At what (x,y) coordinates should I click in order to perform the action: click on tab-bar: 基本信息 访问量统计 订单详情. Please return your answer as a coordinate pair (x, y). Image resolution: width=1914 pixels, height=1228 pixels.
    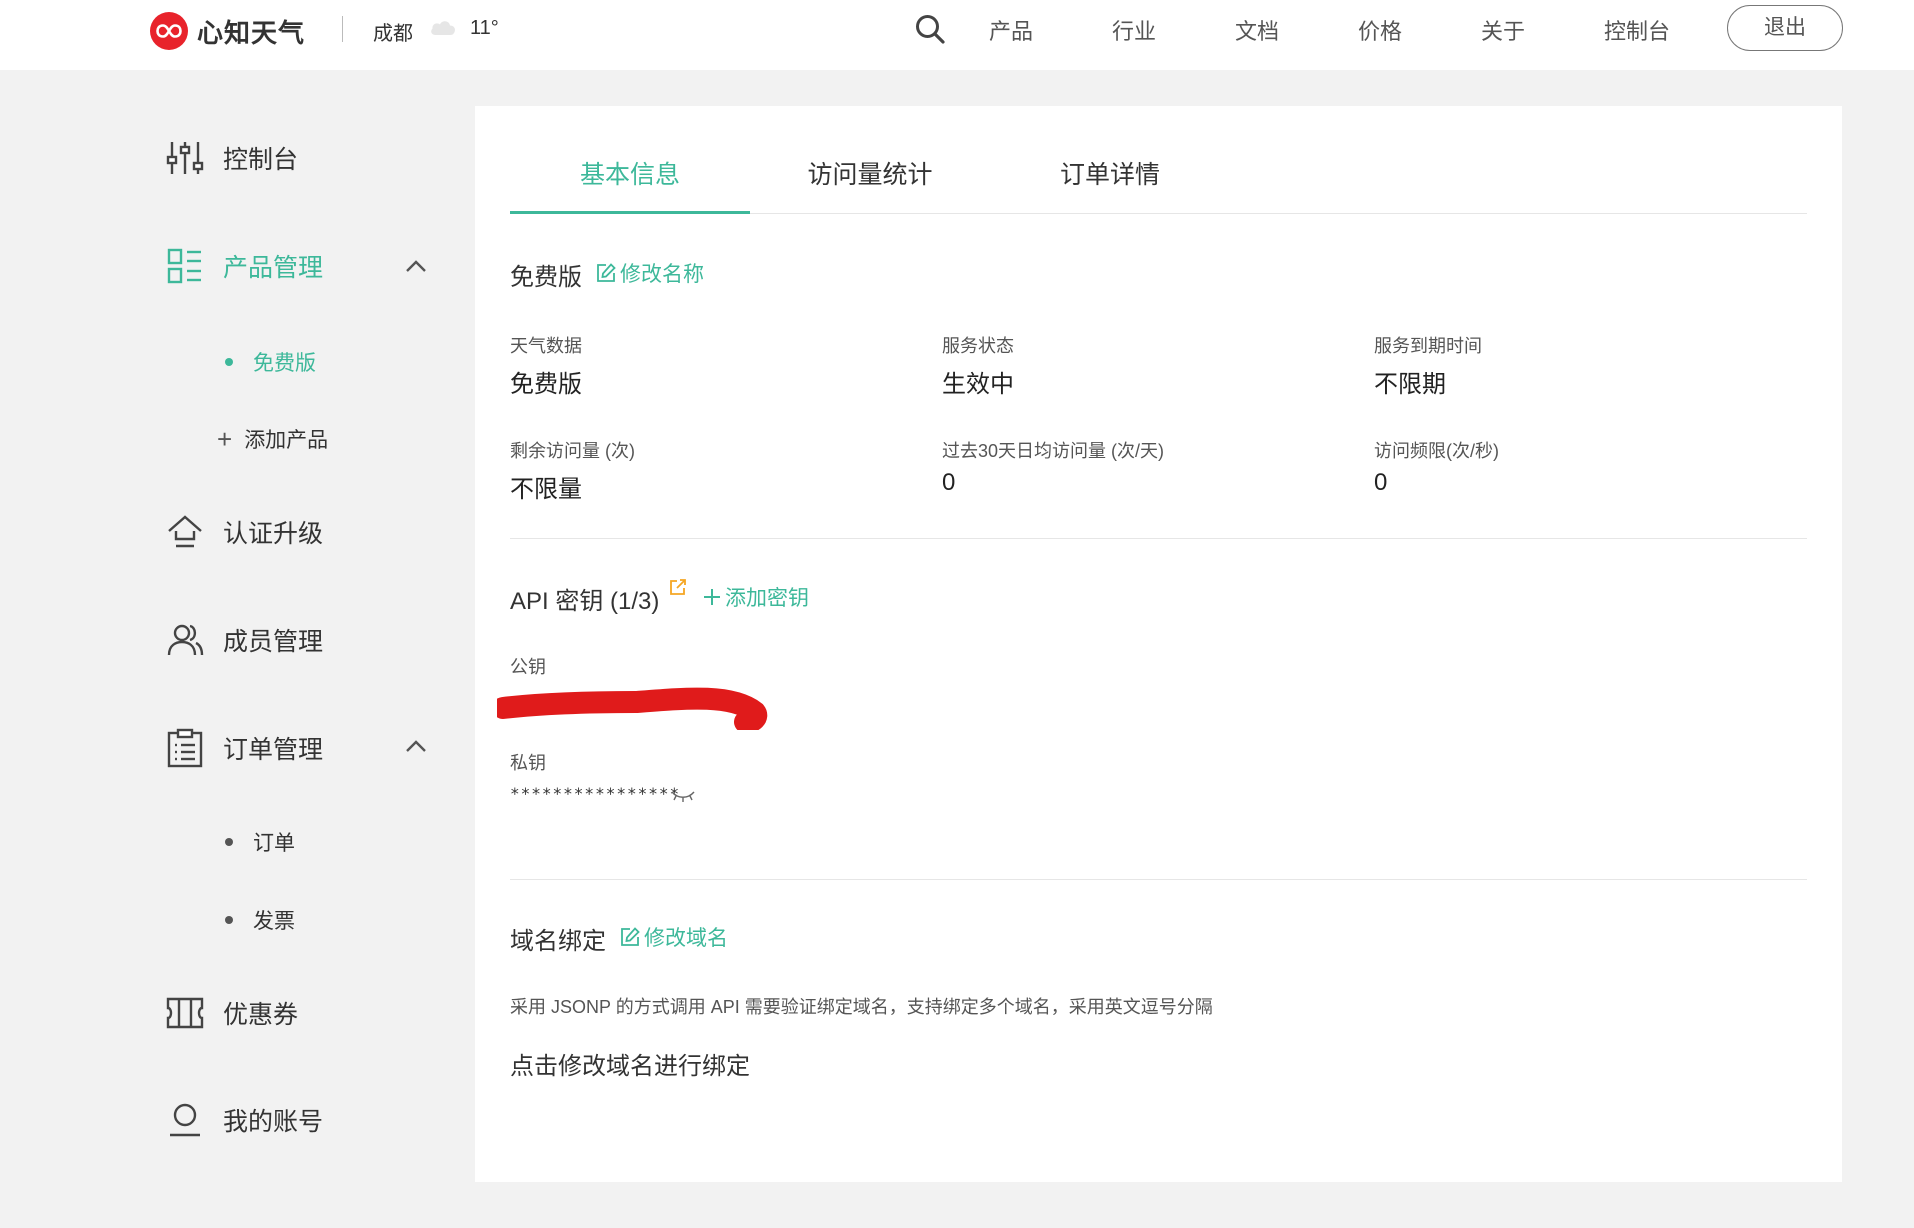
    Looking at the image, I should click on (1158, 185).